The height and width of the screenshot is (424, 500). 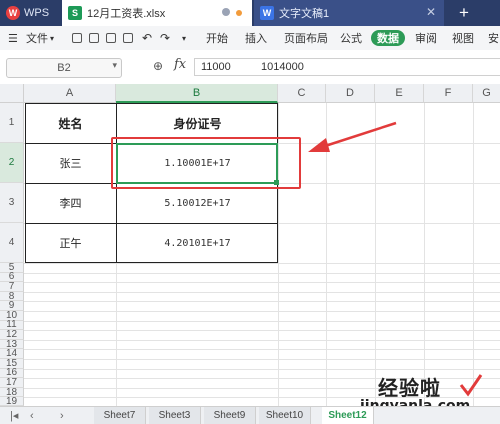 I want to click on cell-reference: B2, so click(x=64, y=68).